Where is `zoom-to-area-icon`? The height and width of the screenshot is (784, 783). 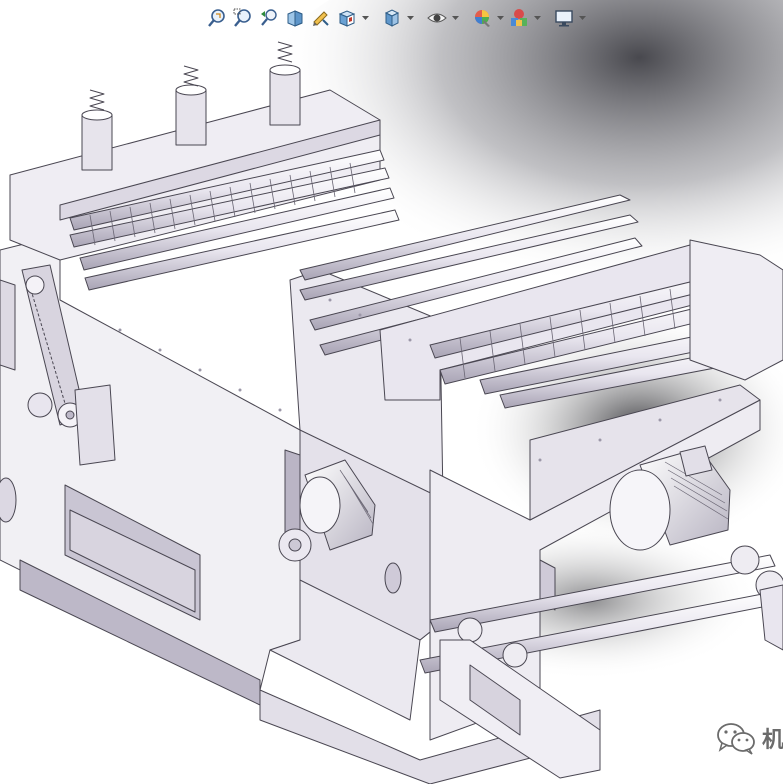 zoom-to-area-icon is located at coordinates (242, 17).